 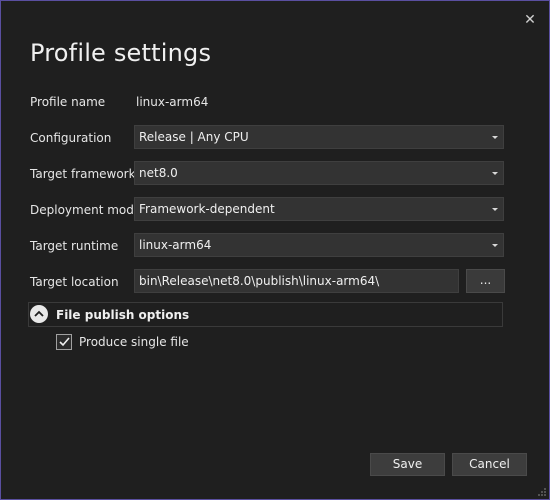 What do you see at coordinates (319, 173) in the screenshot?
I see `target-framework-dropdown: net8.0` at bounding box center [319, 173].